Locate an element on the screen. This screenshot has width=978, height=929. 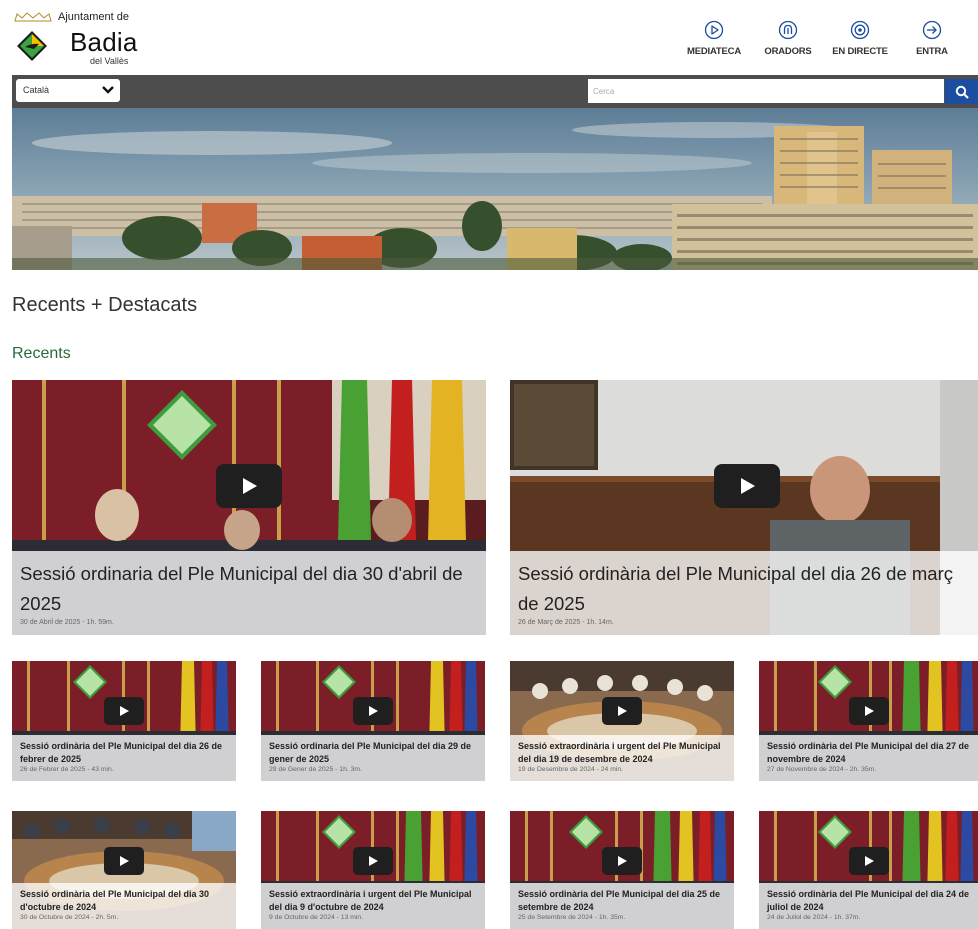
video-meta: 19 de Desembre de 2024 - 24 min. is located at coordinates (571, 769).